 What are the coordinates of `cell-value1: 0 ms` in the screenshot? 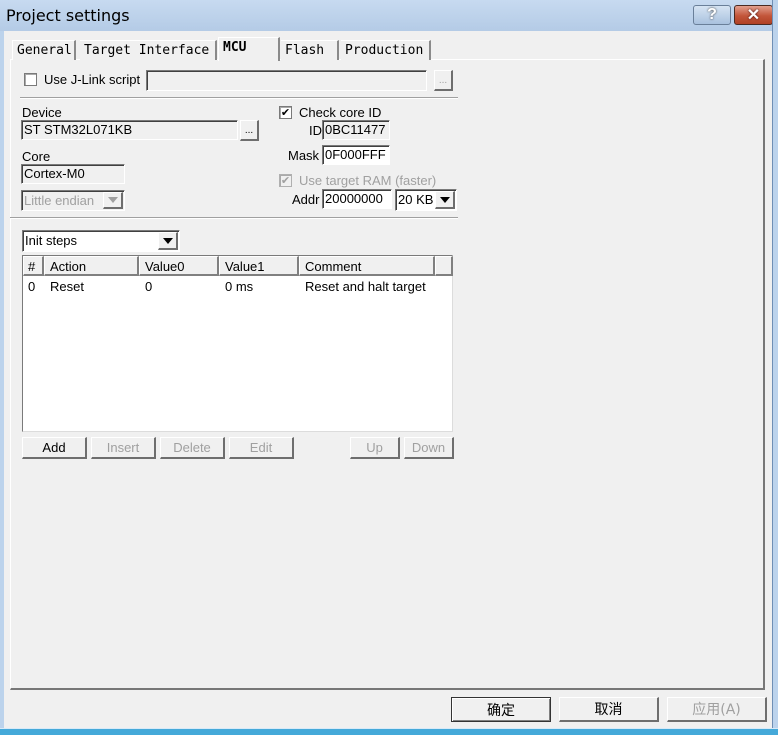 It's located at (239, 286).